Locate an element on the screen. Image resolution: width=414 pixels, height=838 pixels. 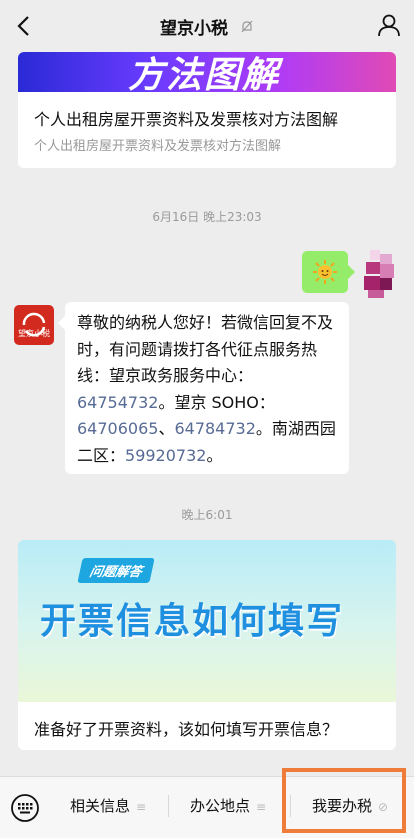
phone-link-3: 64784732 is located at coordinates (214, 428).